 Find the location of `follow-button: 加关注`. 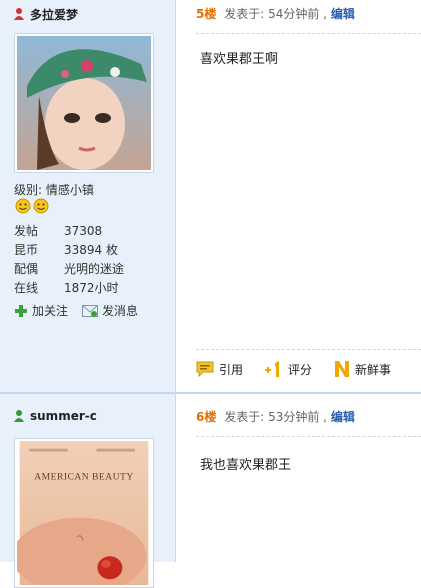

follow-button: 加关注 is located at coordinates (41, 310).